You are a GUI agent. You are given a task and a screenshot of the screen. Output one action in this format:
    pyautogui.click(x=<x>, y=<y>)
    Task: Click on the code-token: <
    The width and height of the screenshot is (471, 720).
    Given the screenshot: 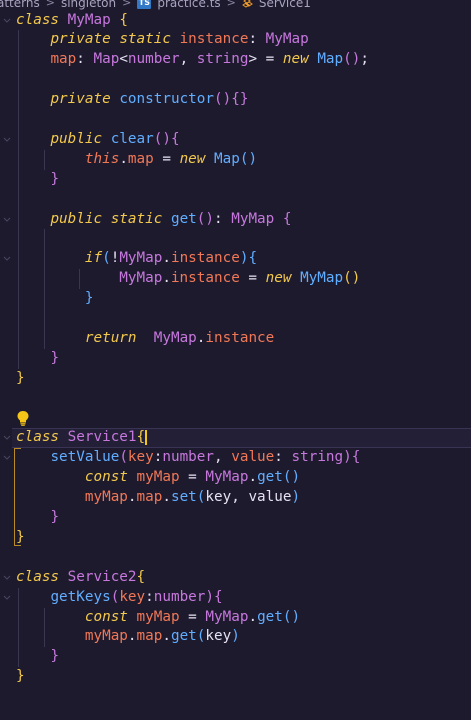 What is the action you would take?
    pyautogui.click(x=123, y=59)
    